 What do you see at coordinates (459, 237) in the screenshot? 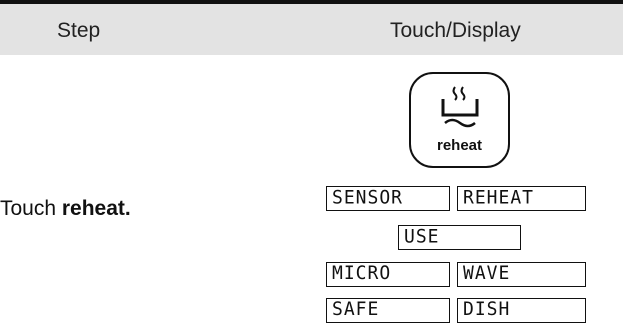
I see `display-segment-use: USE` at bounding box center [459, 237].